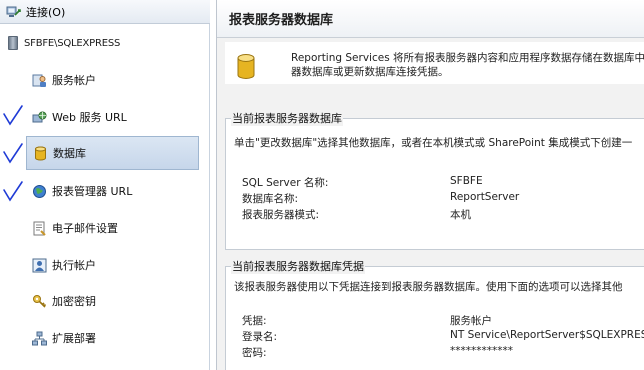 Image resolution: width=644 pixels, height=370 pixels. What do you see at coordinates (460, 215) in the screenshot?
I see `server-mode-value: 本机` at bounding box center [460, 215].